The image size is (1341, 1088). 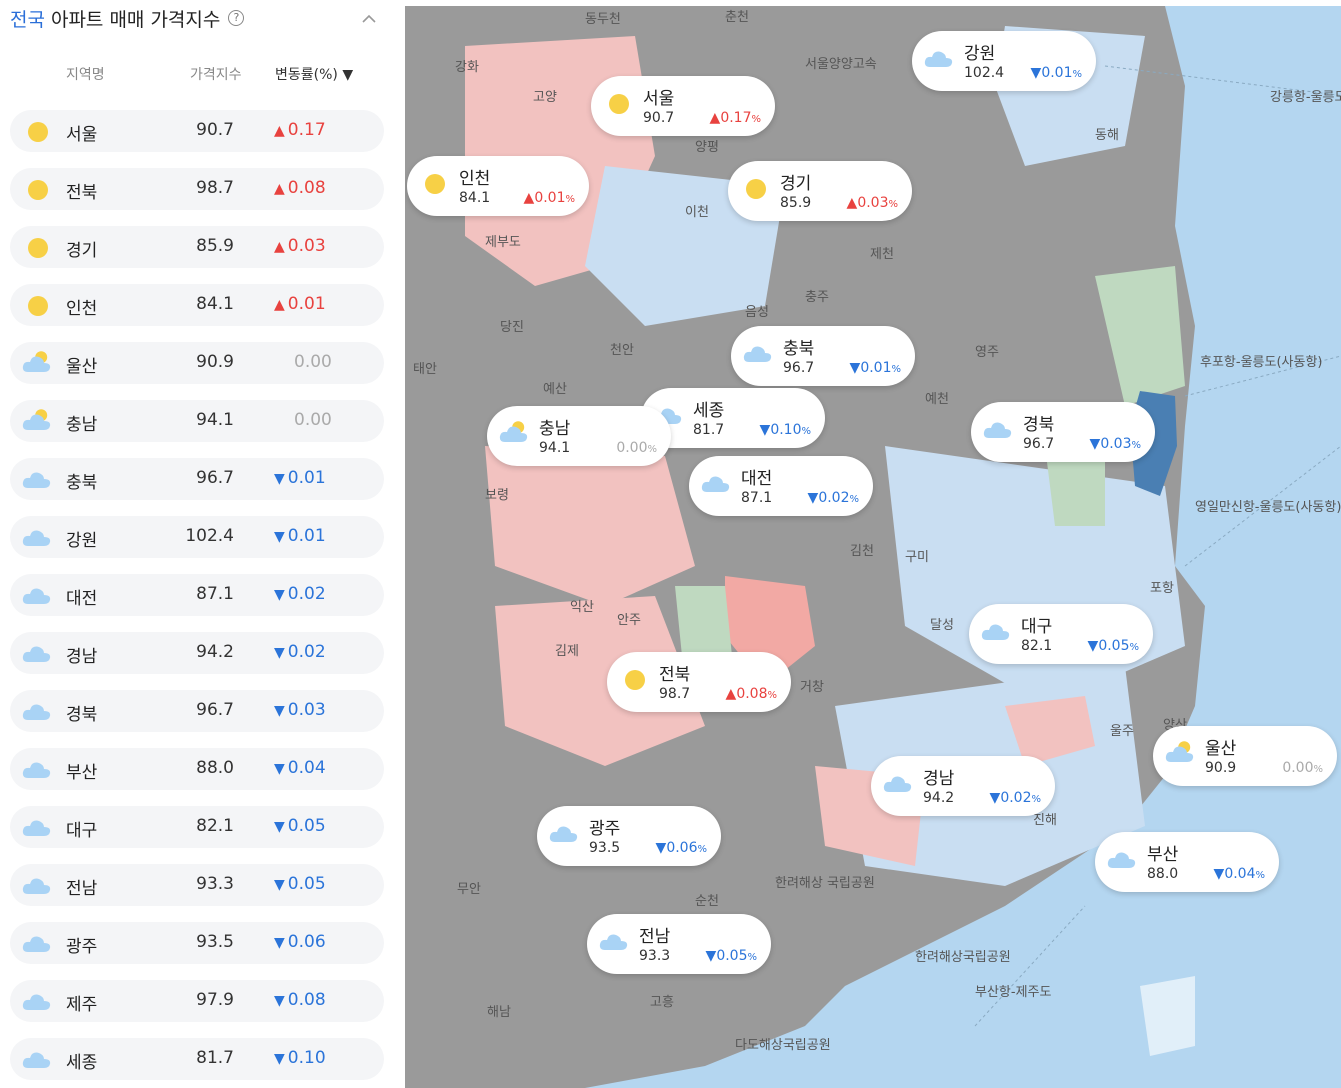 What do you see at coordinates (197, 131) in the screenshot?
I see `list-item: 서울 90.7 ▲ 0.17` at bounding box center [197, 131].